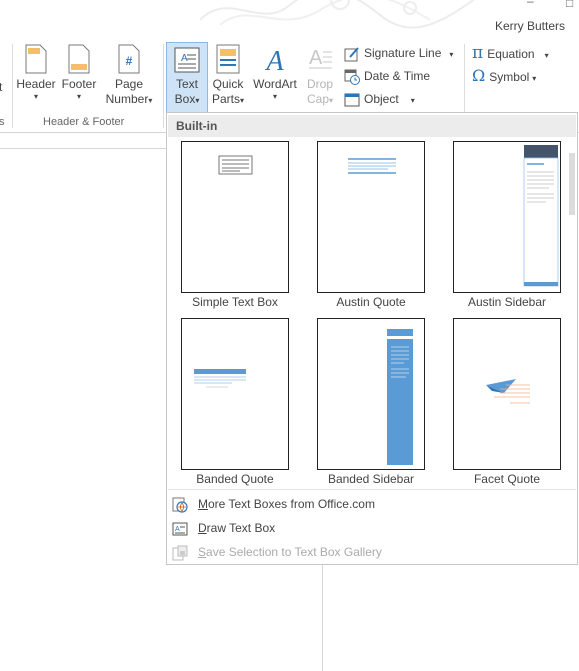 This screenshot has width=579, height=671. What do you see at coordinates (530, 26) in the screenshot?
I see `user-name: Kerry Butters` at bounding box center [530, 26].